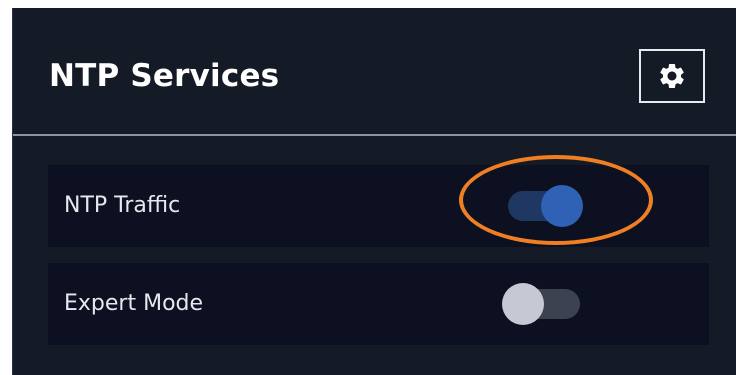 This screenshot has width=736, height=375. I want to click on expert-mode-toggle, so click(541, 304).